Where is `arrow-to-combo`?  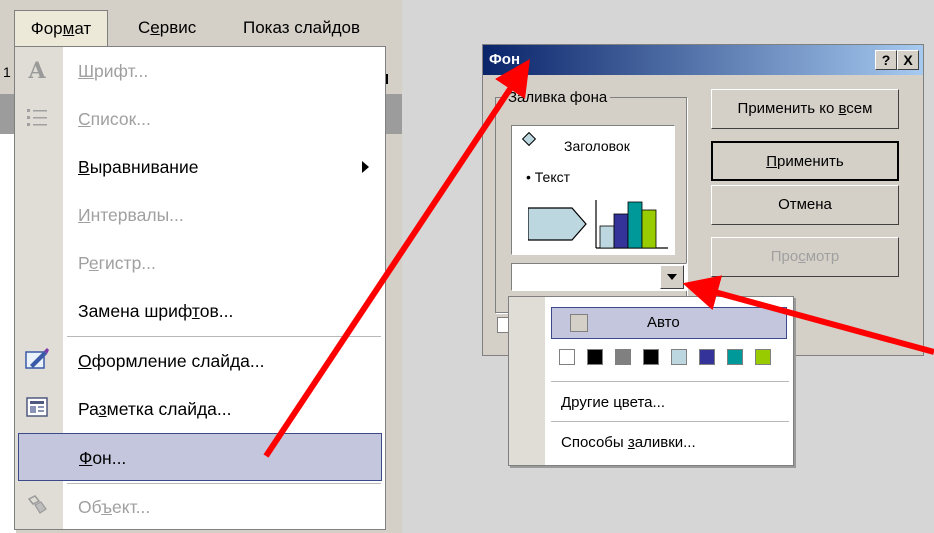
arrow-to-combo is located at coordinates (808, 315).